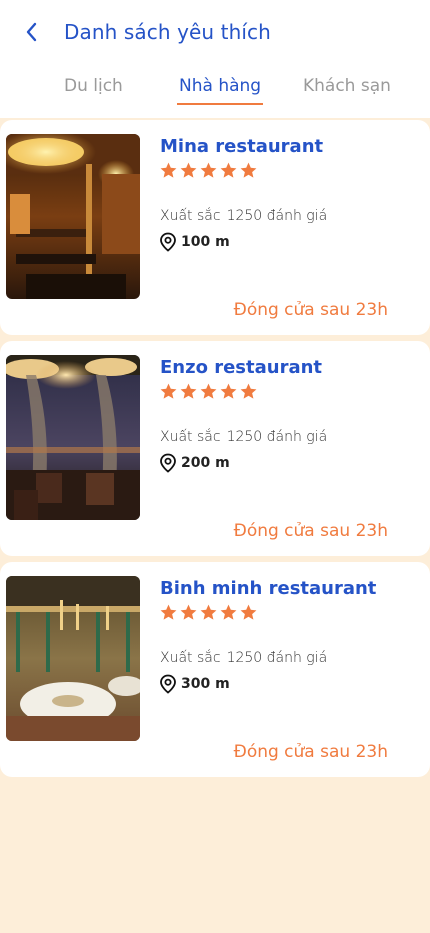 The image size is (430, 933). I want to click on back-button, so click(32, 32).